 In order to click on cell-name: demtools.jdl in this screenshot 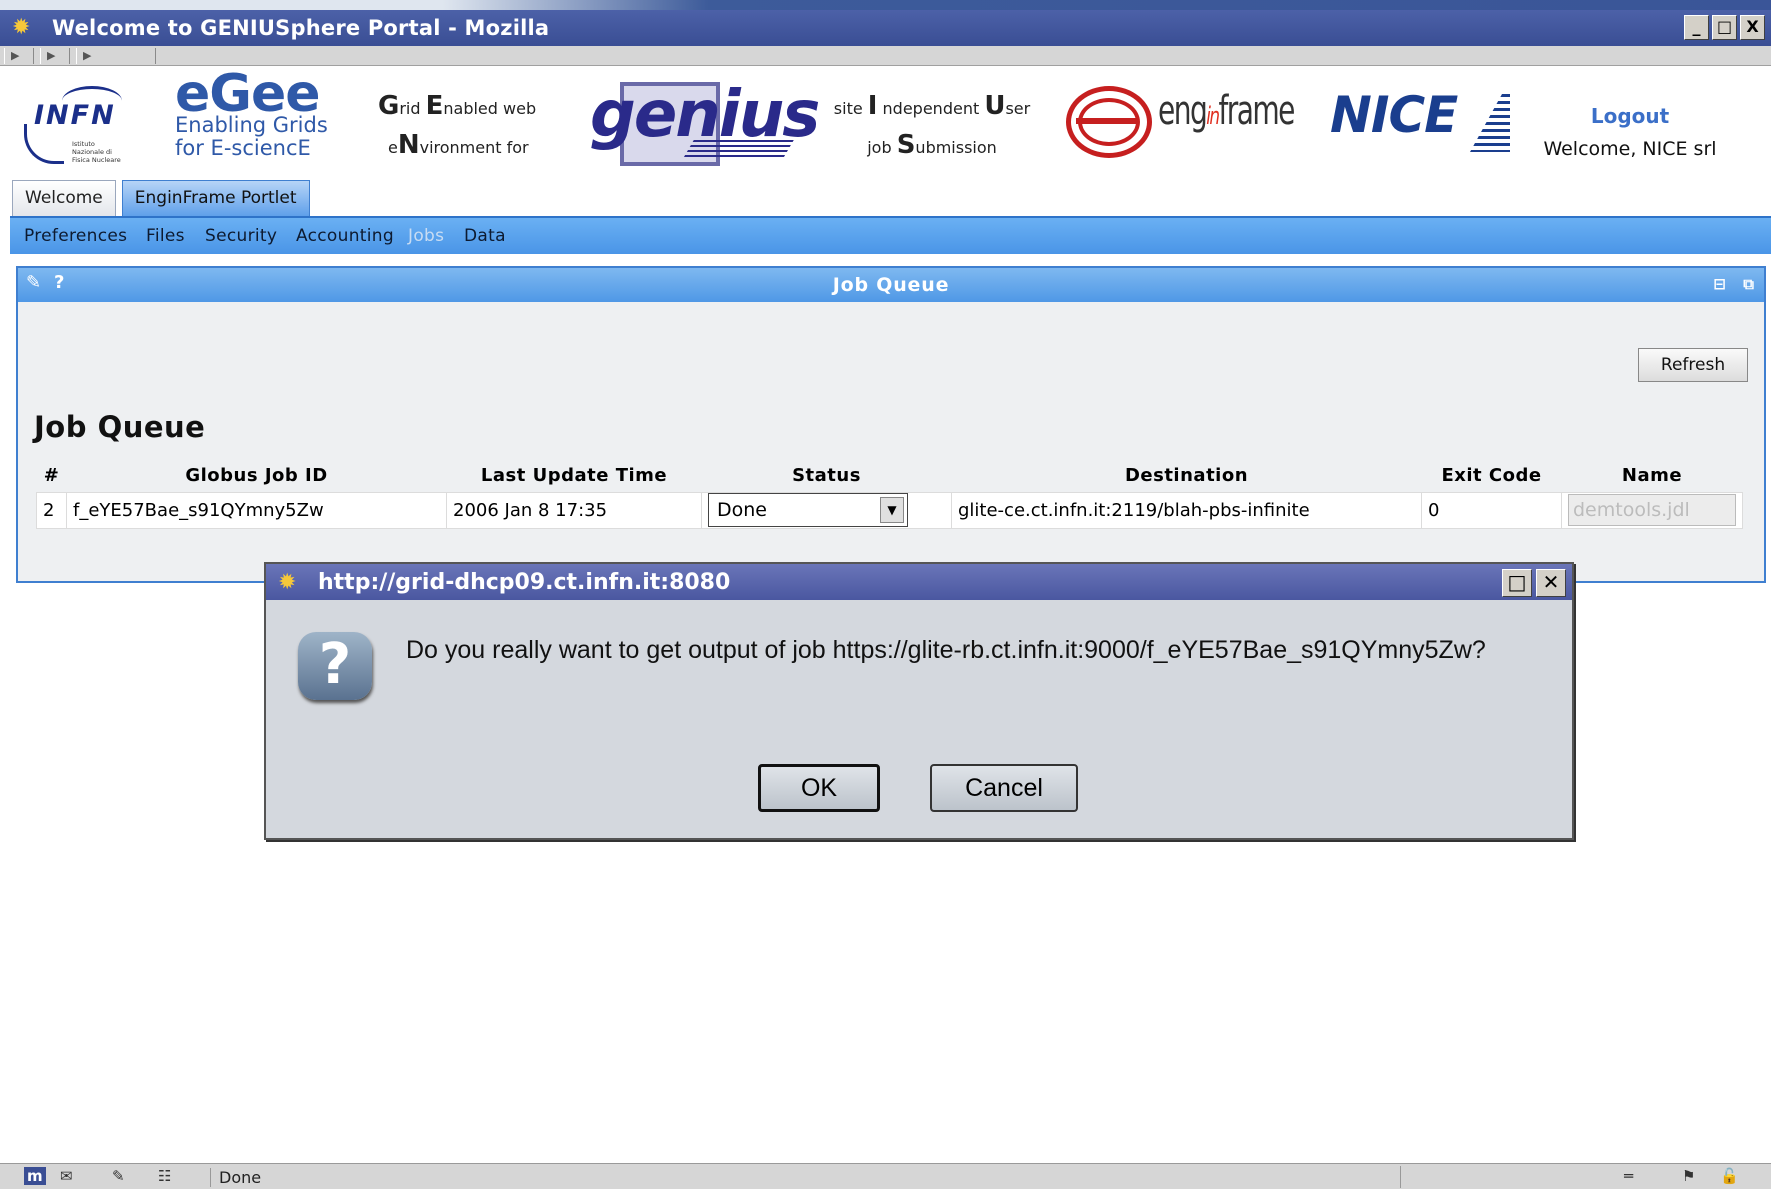, I will do `click(1652, 510)`.